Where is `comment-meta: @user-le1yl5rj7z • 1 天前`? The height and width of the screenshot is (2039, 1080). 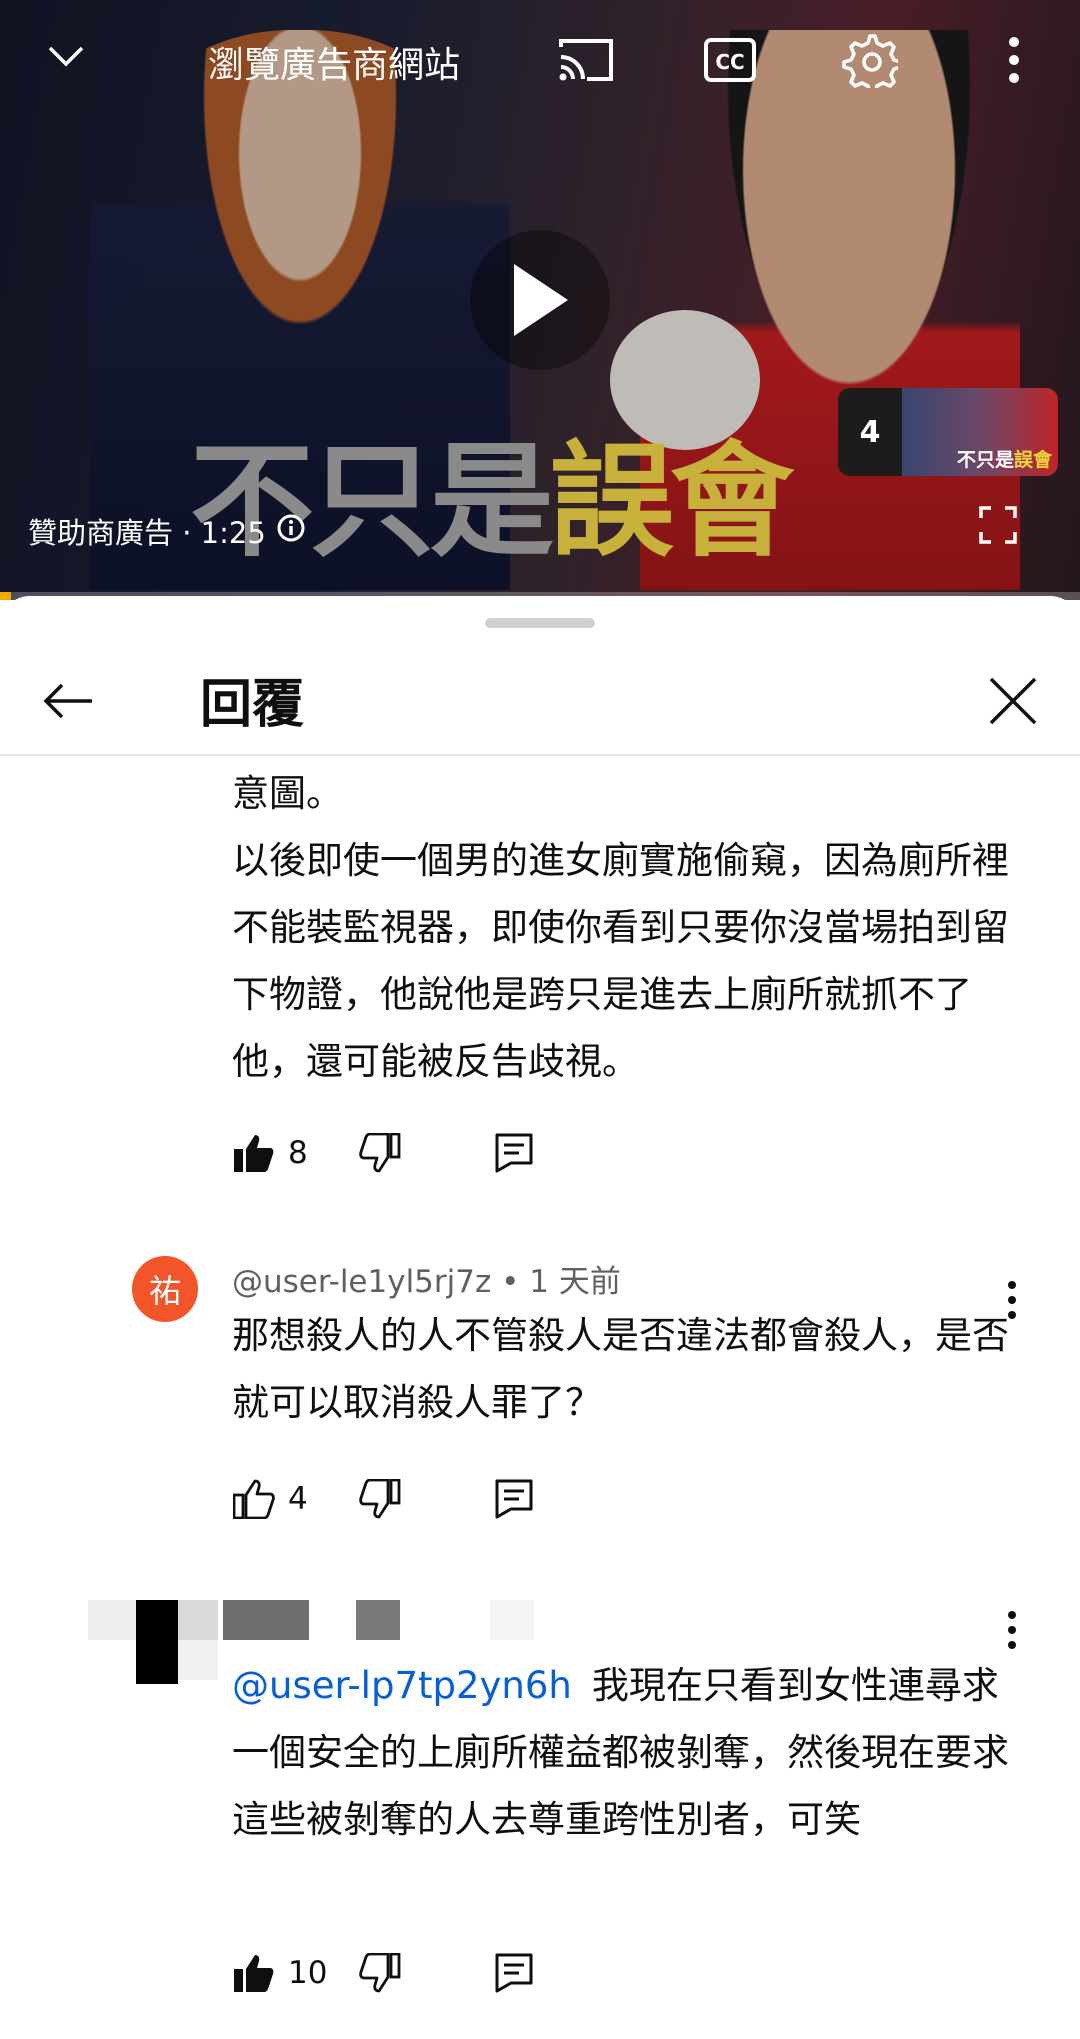 comment-meta: @user-le1yl5rj7z • 1 天前 is located at coordinates (426, 1282).